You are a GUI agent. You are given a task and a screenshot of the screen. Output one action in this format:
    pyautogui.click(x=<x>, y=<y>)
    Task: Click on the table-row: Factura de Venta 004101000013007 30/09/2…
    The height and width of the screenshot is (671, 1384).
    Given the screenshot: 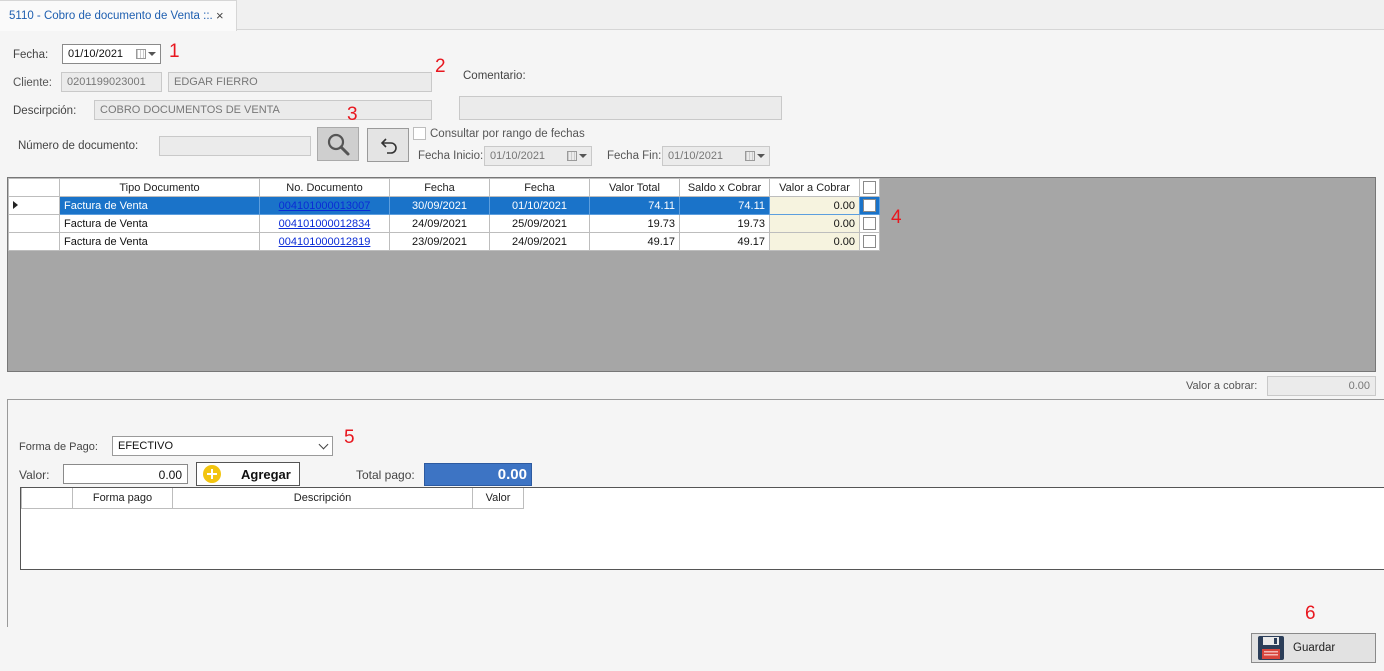 What is the action you would take?
    pyautogui.click(x=444, y=205)
    